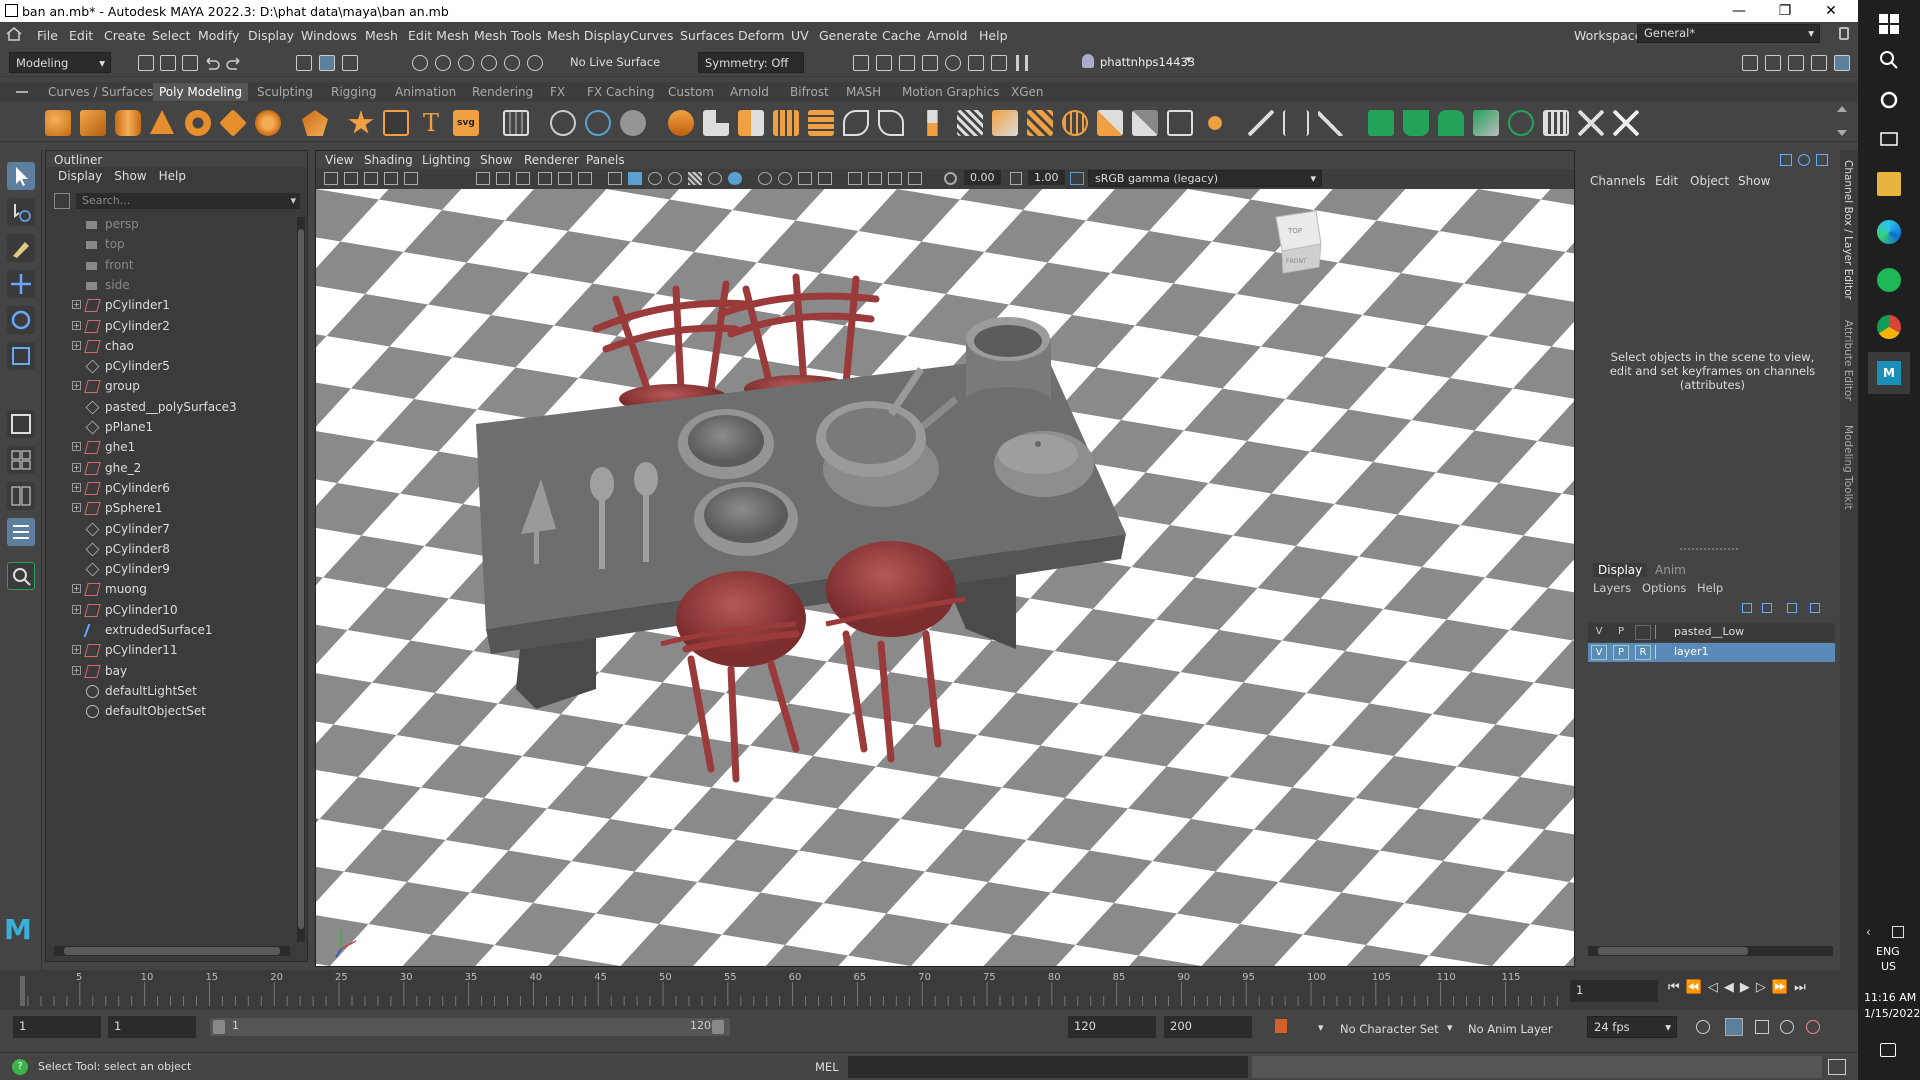 The image size is (1920, 1080). What do you see at coordinates (329, 35) in the screenshot?
I see `menu-windows: Windows` at bounding box center [329, 35].